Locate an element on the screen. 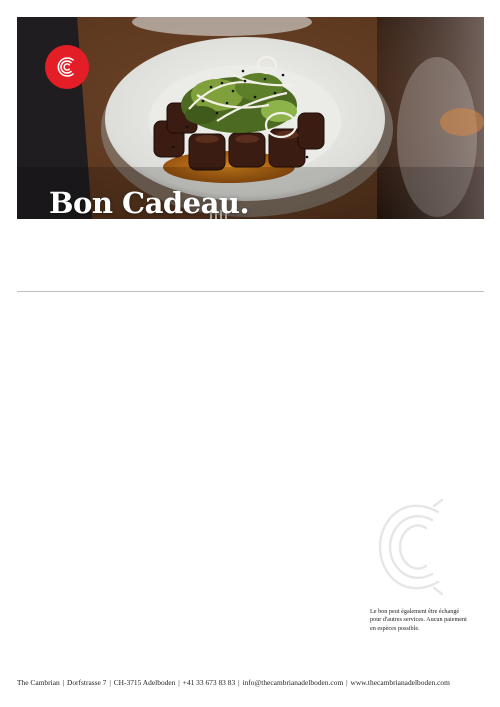 Image resolution: width=500 pixels, height=707 pixels. website-link: www.thecambrianadelboden.com is located at coordinates (399, 682).